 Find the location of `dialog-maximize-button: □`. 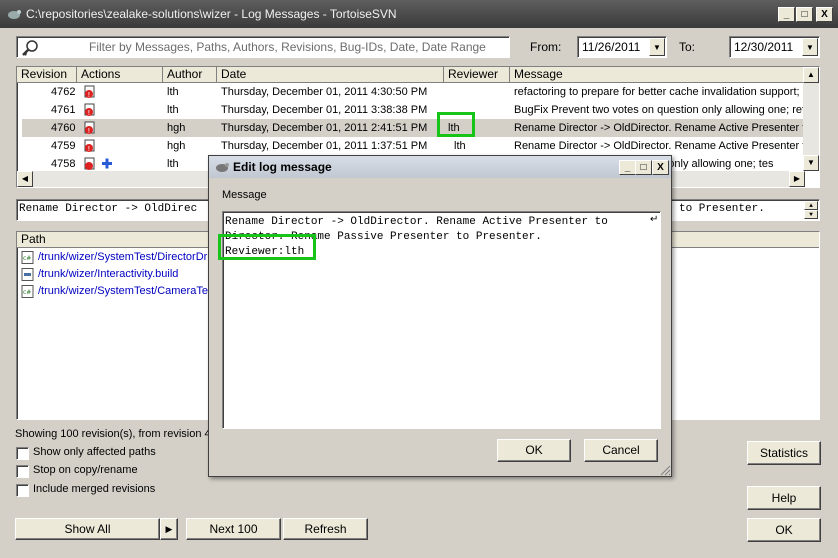

dialog-maximize-button: □ is located at coordinates (643, 167).